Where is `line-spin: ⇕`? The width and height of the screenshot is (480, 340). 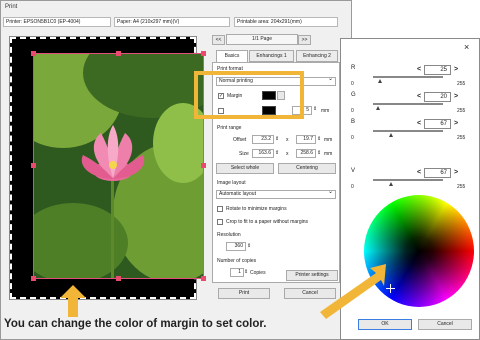 line-spin: ⇕ is located at coordinates (315, 109).